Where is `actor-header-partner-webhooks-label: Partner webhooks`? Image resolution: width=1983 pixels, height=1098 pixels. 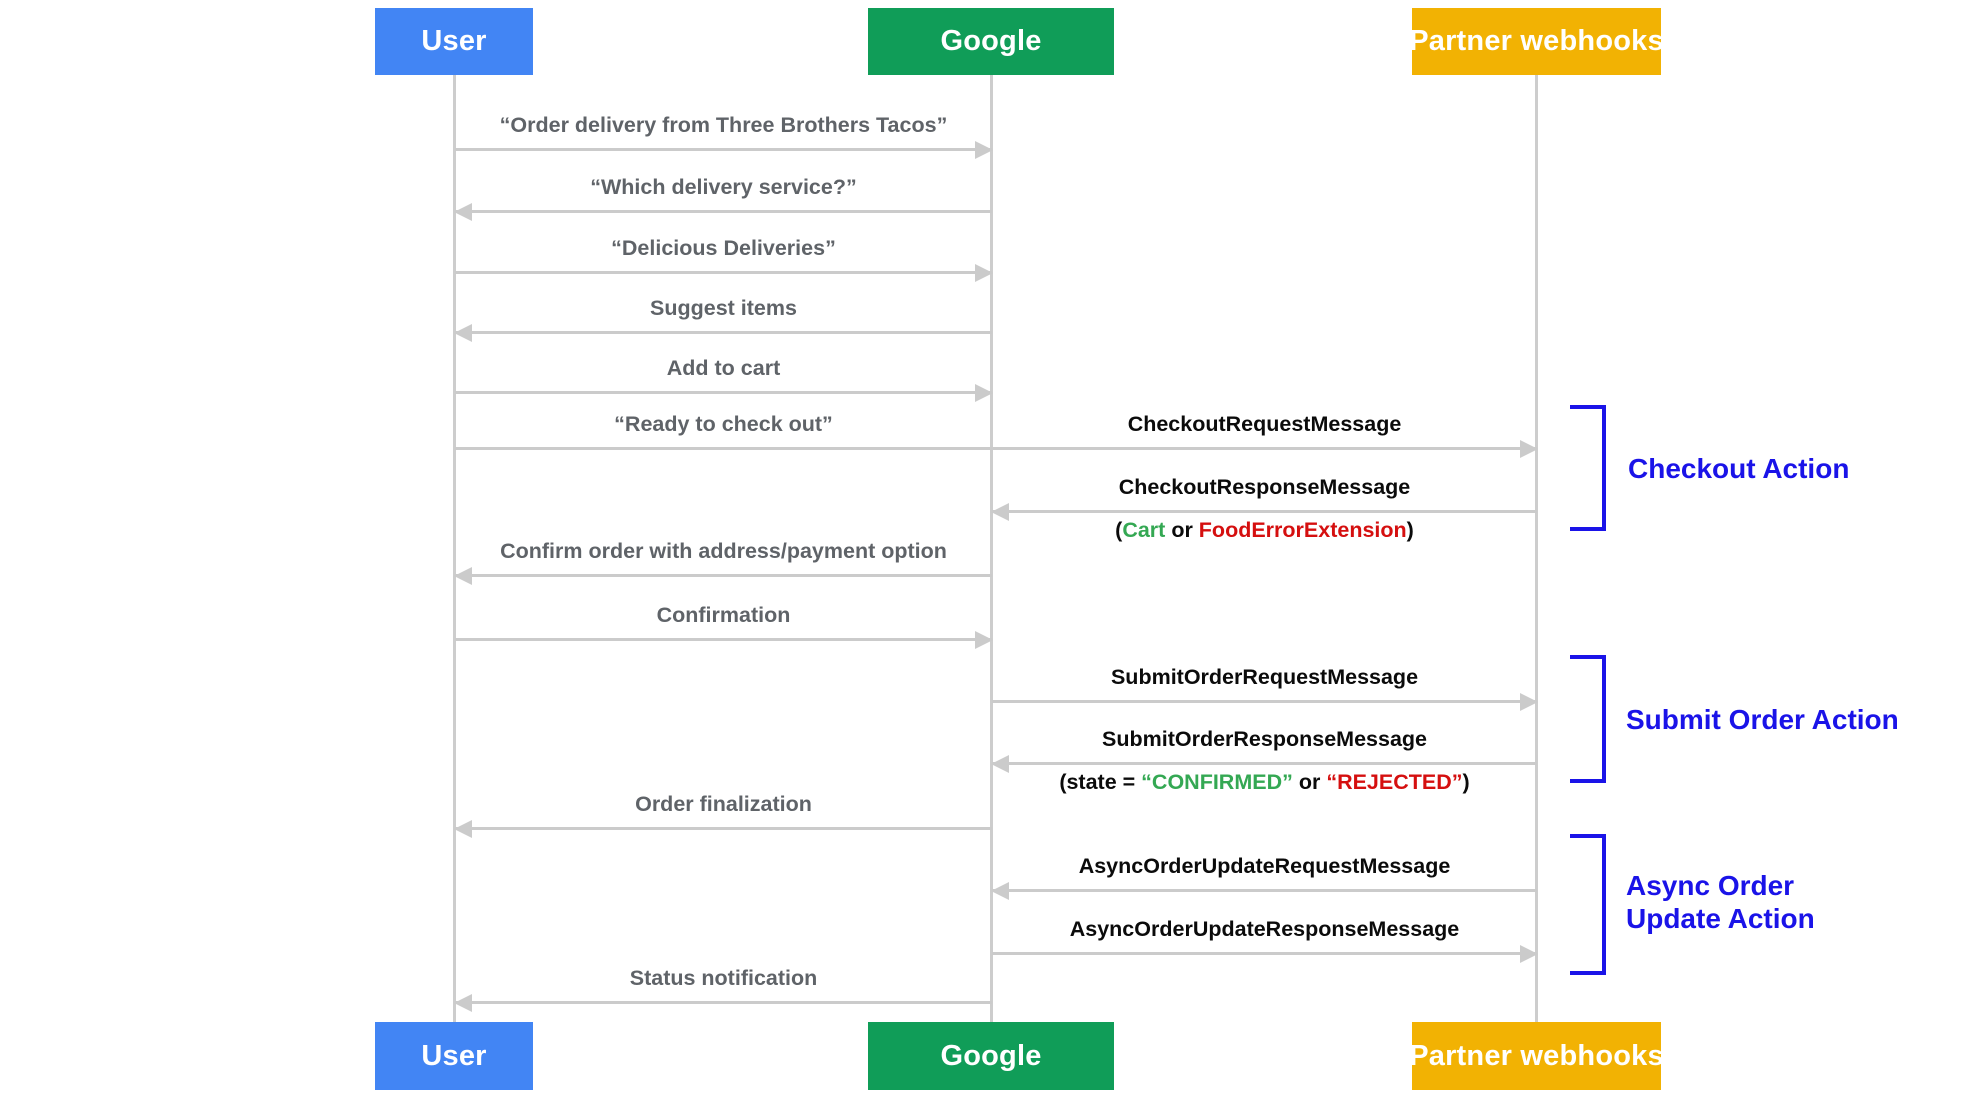 actor-header-partner-webhooks-label: Partner webhooks is located at coordinates (1536, 41).